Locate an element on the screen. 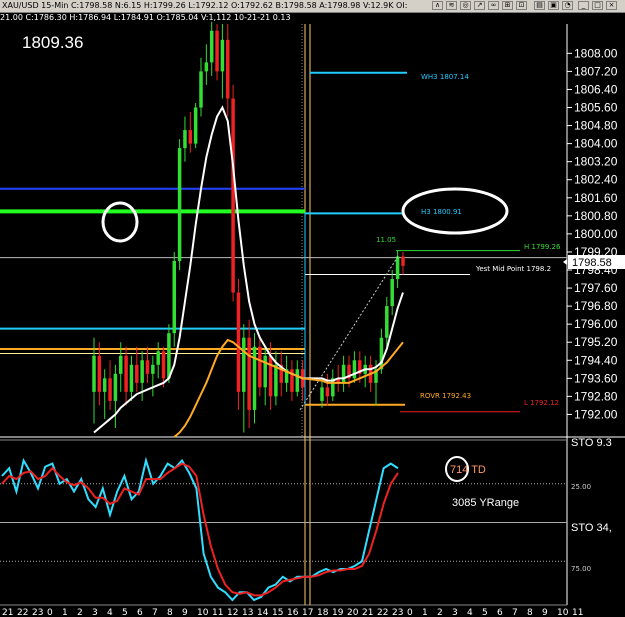  time-tick-label: 18 is located at coordinates (323, 612).